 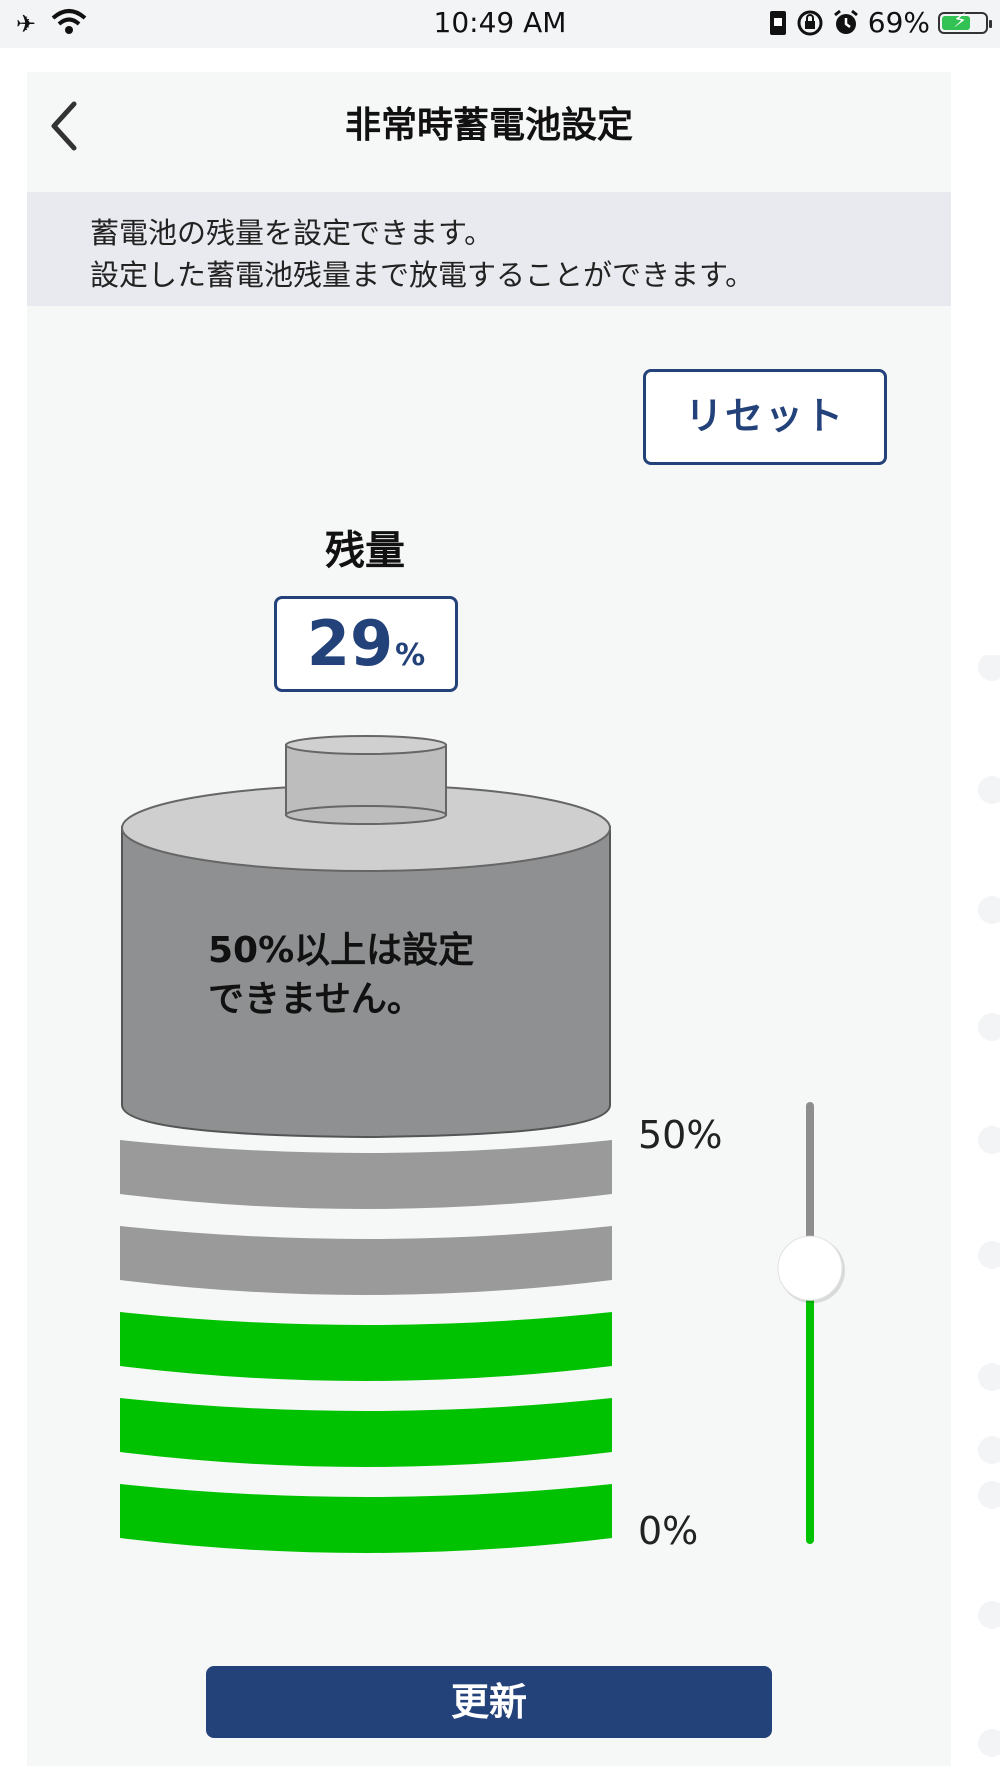 What do you see at coordinates (341, 950) in the screenshot?
I see `locked-note-line-1: 50%以上は設定` at bounding box center [341, 950].